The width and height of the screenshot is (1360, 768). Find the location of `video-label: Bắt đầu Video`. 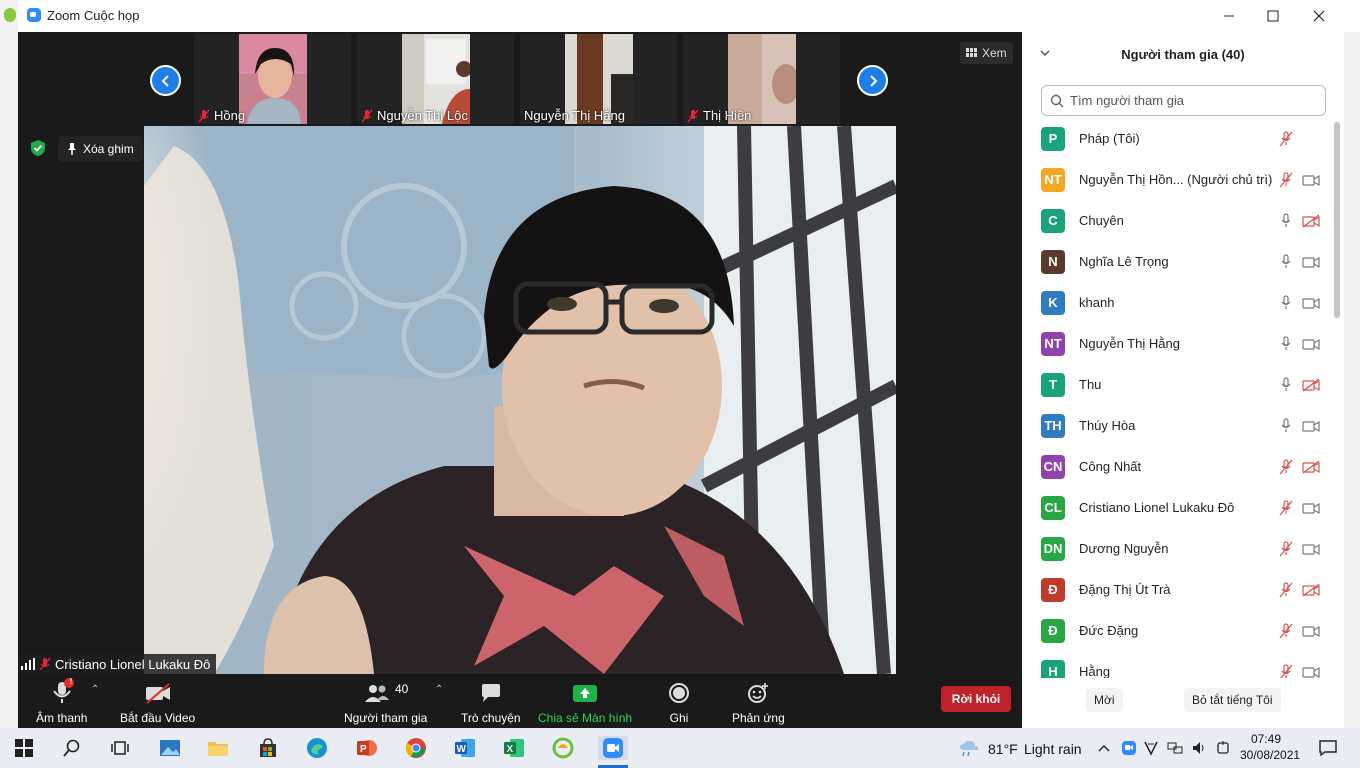

video-label: Bắt đầu Video is located at coordinates (158, 718).